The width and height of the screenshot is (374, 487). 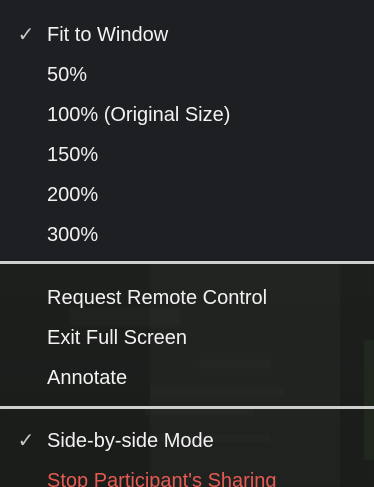 I want to click on menu-item-label: Exit Full Screen, so click(x=117, y=338).